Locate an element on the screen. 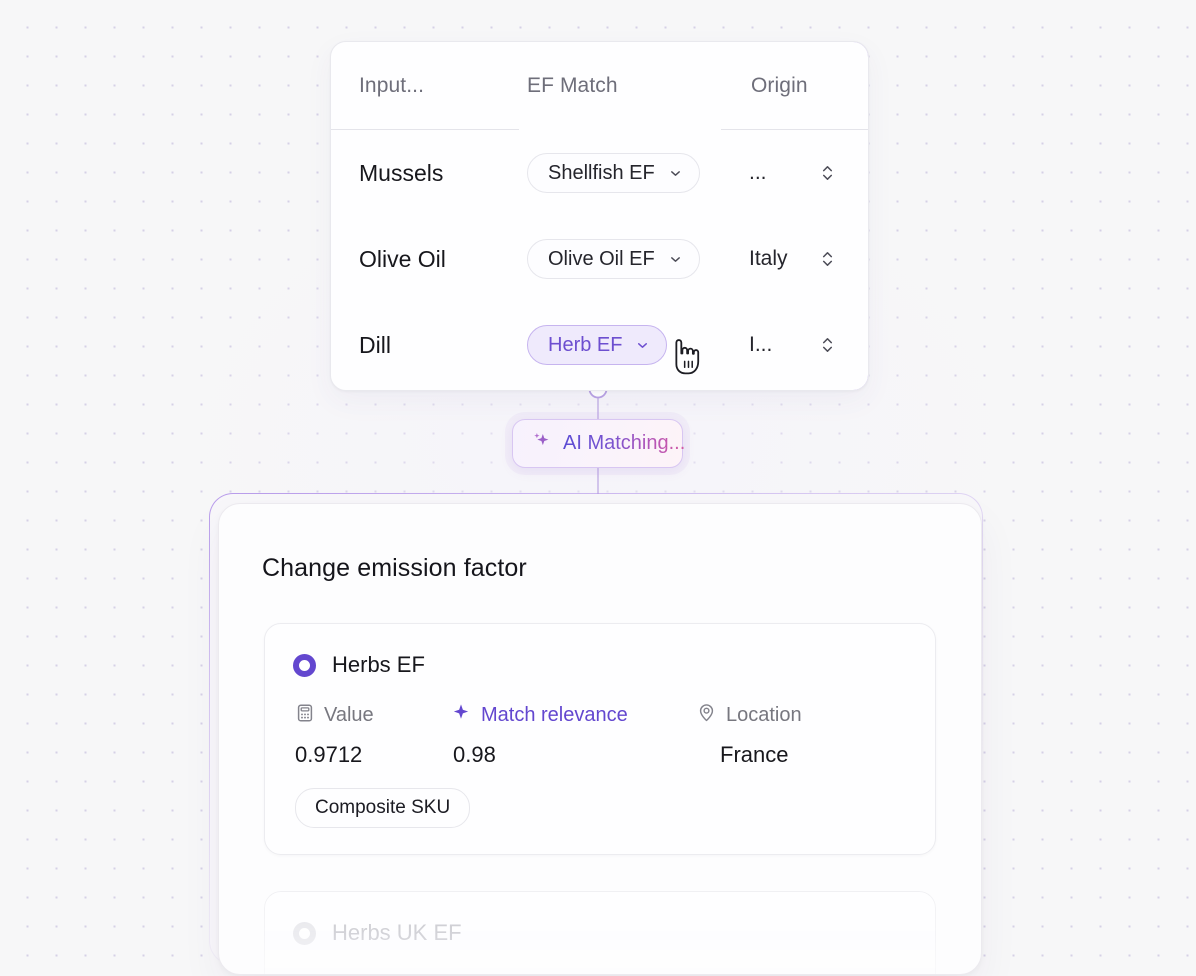 The width and height of the screenshot is (1196, 976). map-pin-icon is located at coordinates (706, 715).